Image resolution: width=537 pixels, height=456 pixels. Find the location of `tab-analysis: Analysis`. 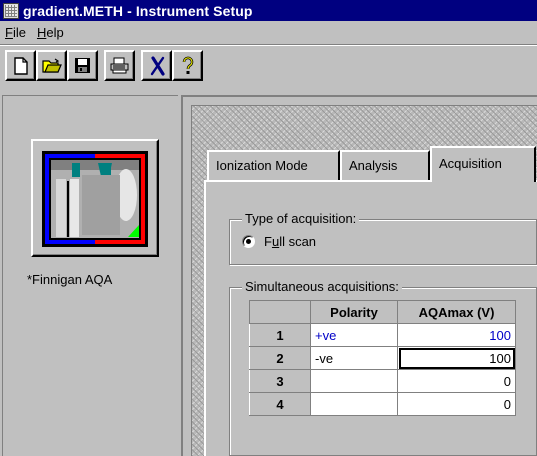

tab-analysis: Analysis is located at coordinates (385, 165).